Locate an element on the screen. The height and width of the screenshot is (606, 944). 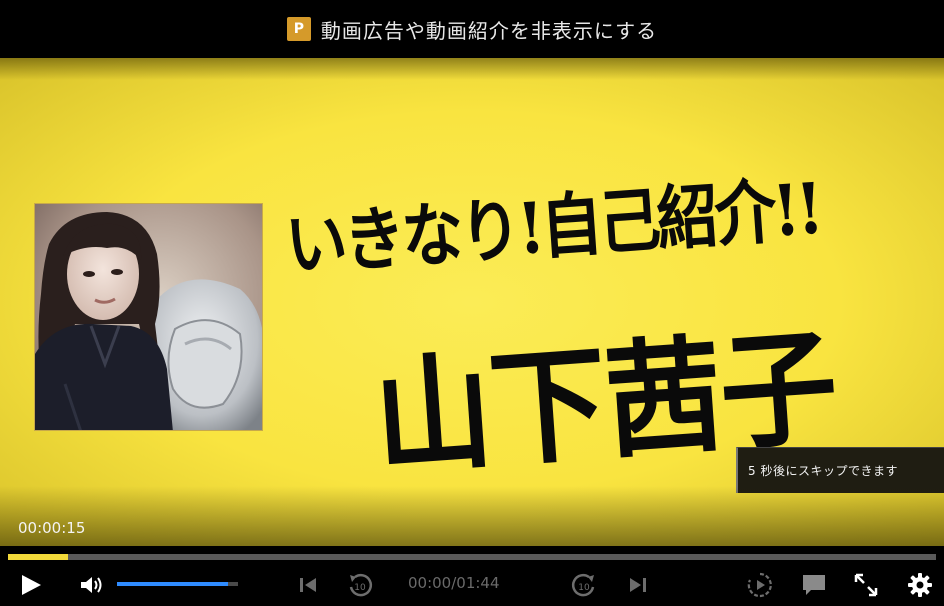
elapsed-time-overlay: 00:00:15 is located at coordinates (52, 528).